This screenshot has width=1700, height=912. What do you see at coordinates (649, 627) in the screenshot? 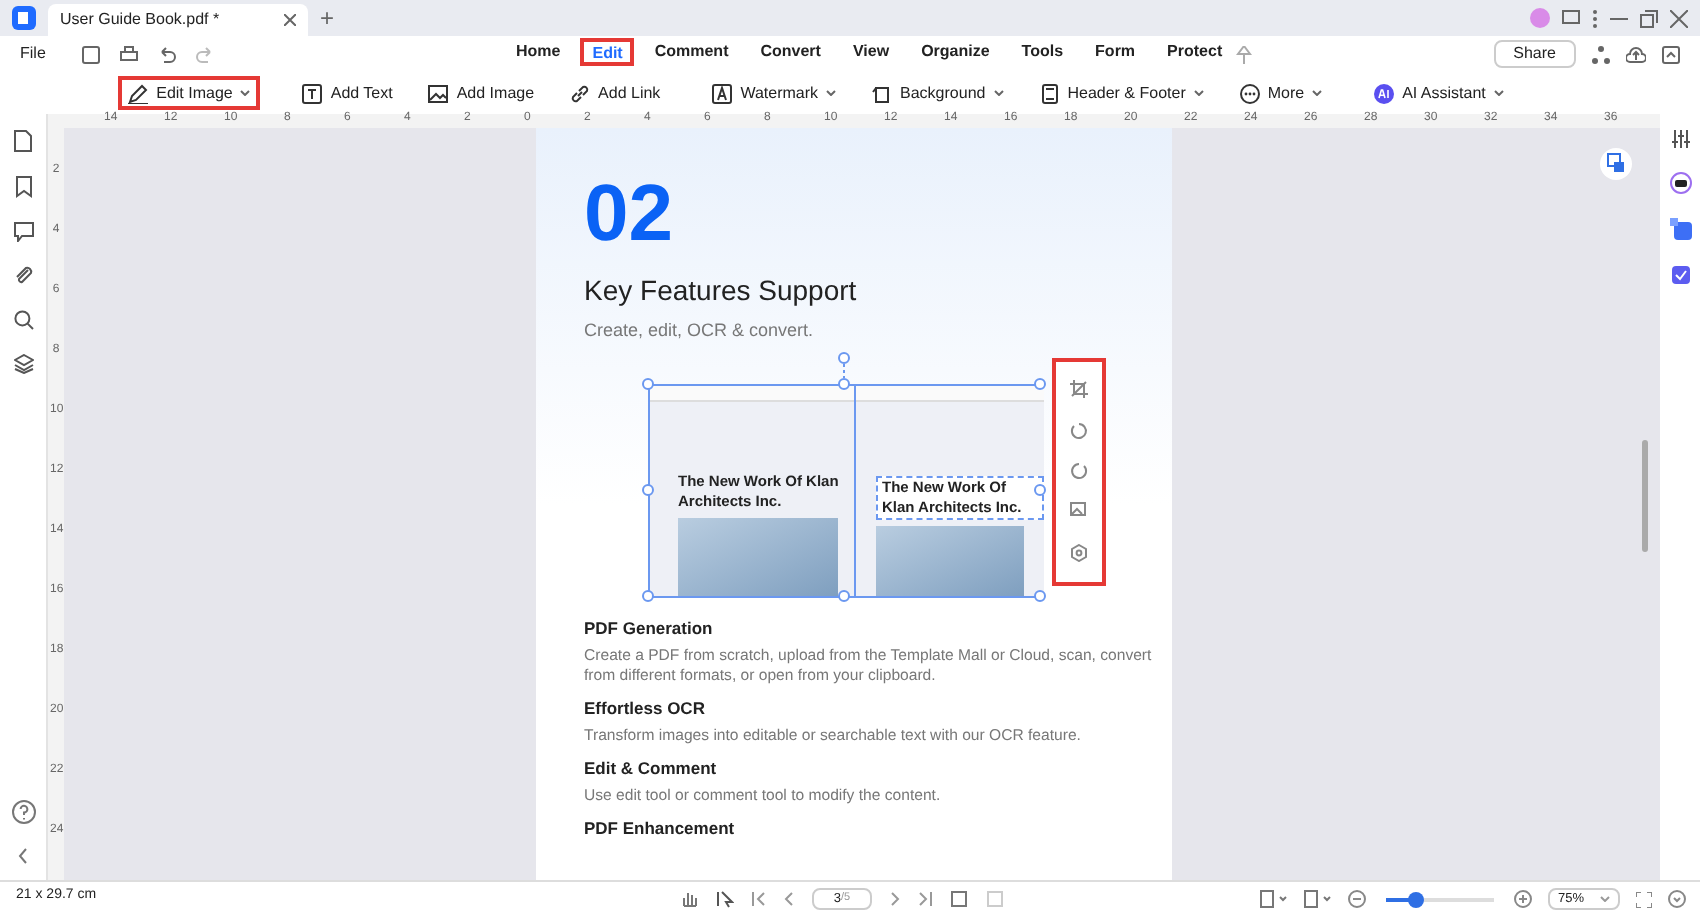
I see `section-heading: PDF Generation` at bounding box center [649, 627].